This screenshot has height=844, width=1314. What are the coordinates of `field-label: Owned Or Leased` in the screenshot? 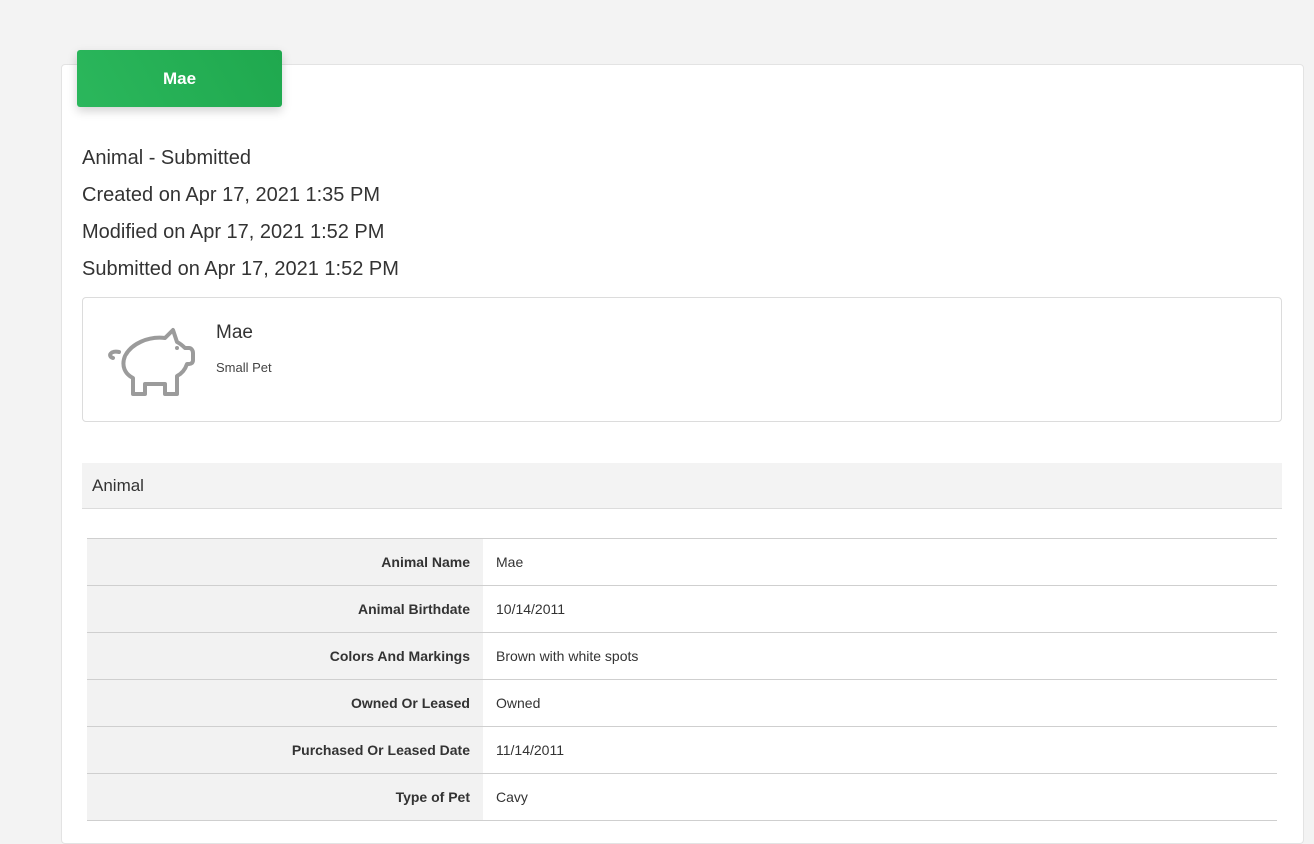 It's located at (285, 703).